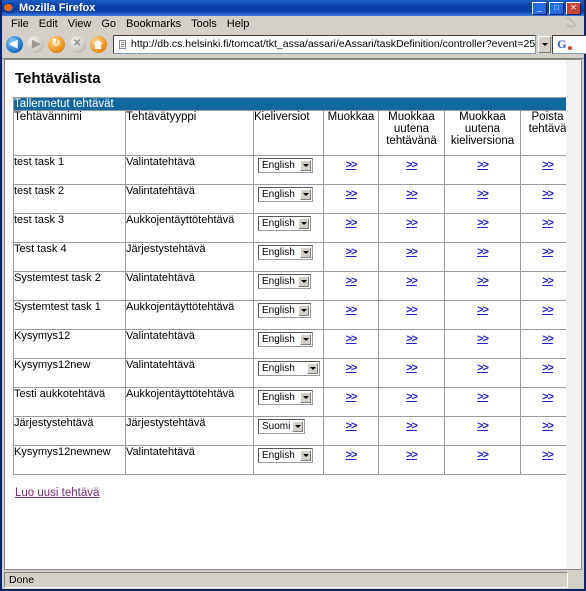 The height and width of the screenshot is (591, 586). I want to click on cell-edit-as-new-link: >>, so click(411, 257).